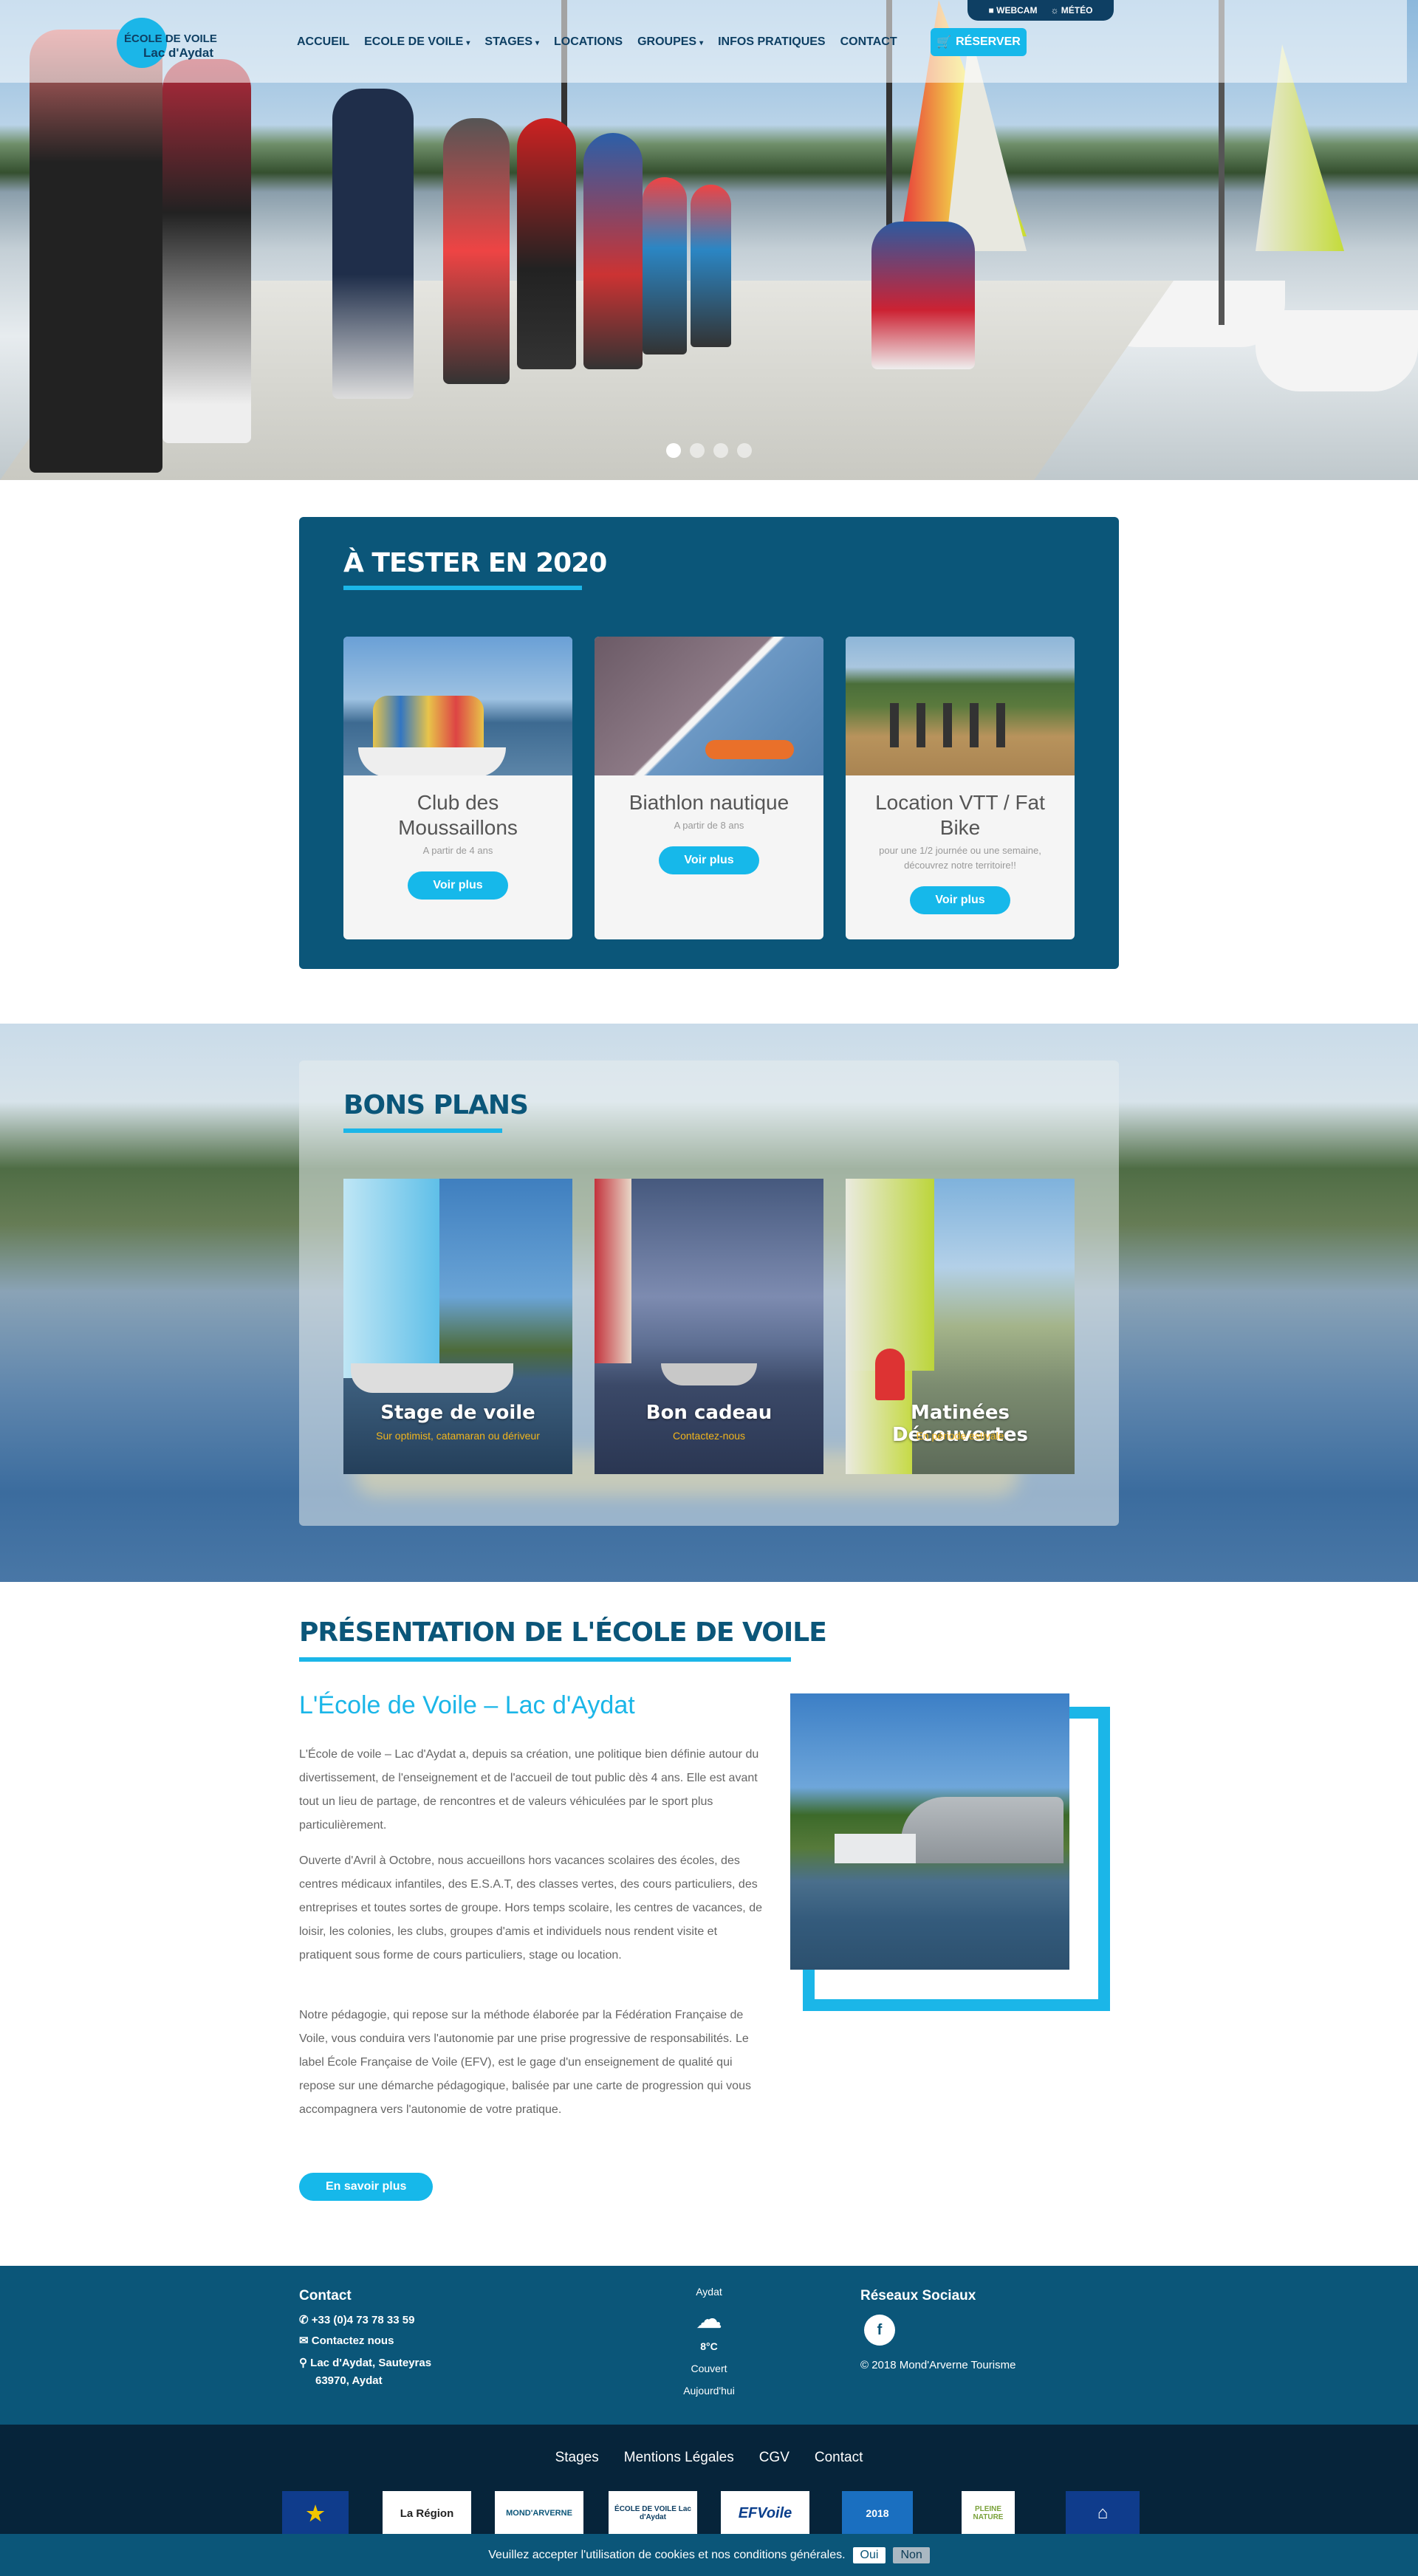 Image resolution: width=1418 pixels, height=2576 pixels. I want to click on map-marker-icon: ⚲, so click(303, 2363).